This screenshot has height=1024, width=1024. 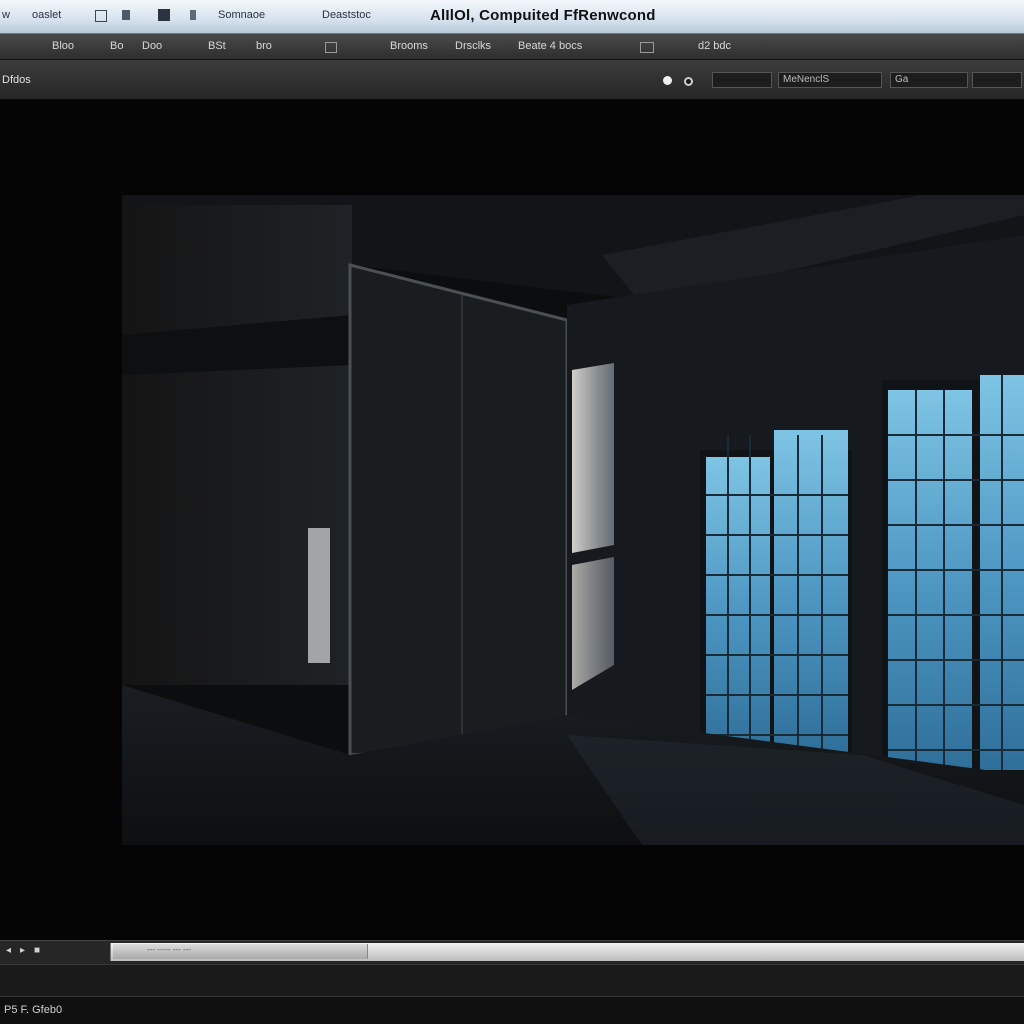 What do you see at coordinates (512, 80) in the screenshot?
I see `options-bar: Dfdos MeNenclS Ga` at bounding box center [512, 80].